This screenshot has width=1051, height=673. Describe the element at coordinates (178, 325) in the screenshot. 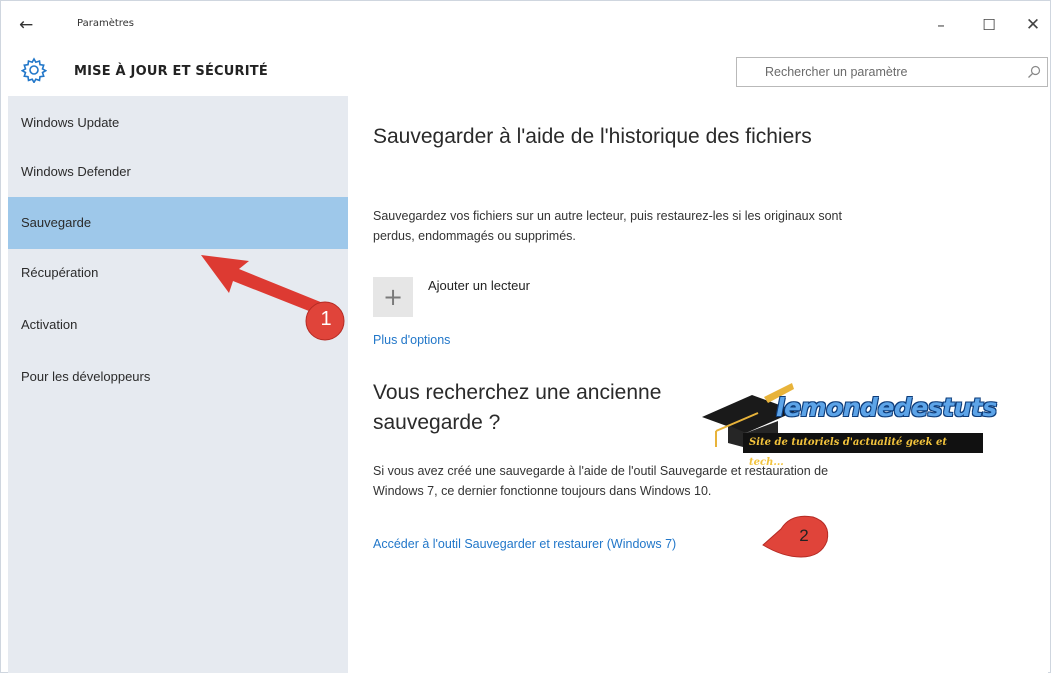

I see `sidebar-item-activation: Activation` at that location.